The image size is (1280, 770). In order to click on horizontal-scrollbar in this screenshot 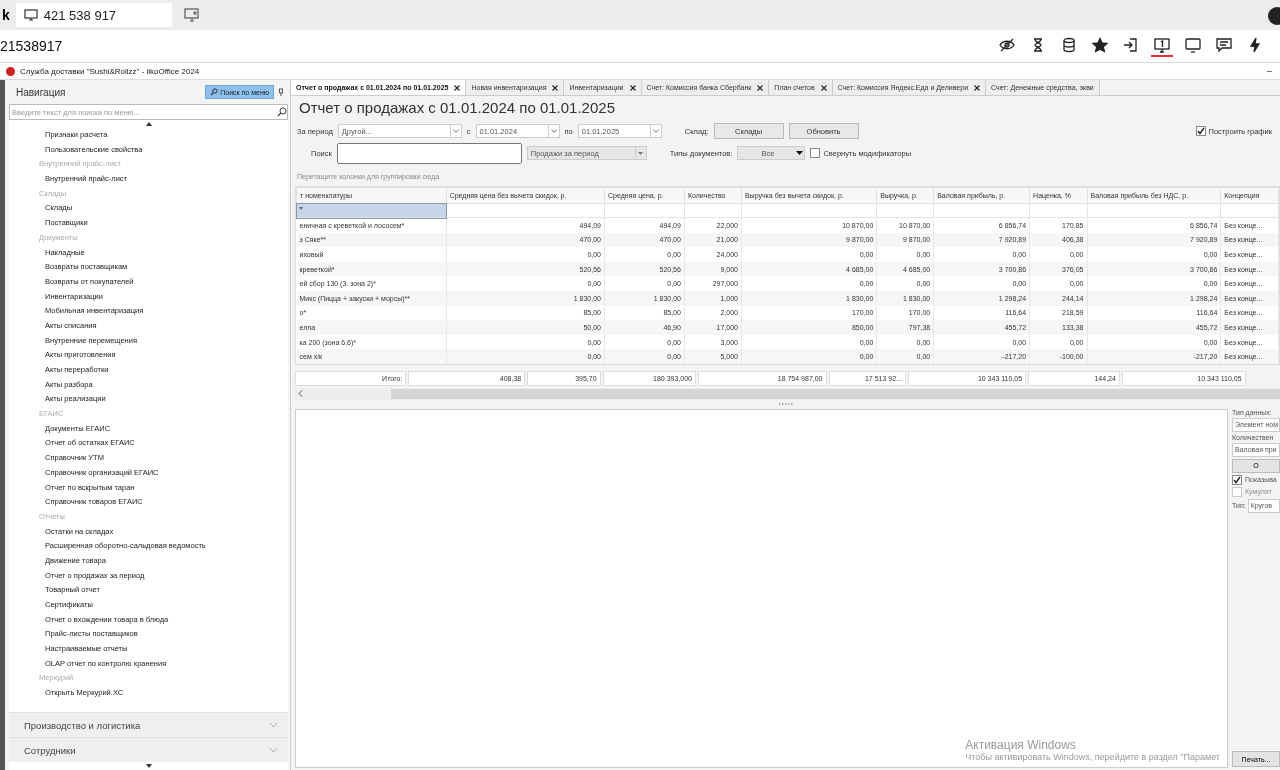, I will do `click(787, 393)`.